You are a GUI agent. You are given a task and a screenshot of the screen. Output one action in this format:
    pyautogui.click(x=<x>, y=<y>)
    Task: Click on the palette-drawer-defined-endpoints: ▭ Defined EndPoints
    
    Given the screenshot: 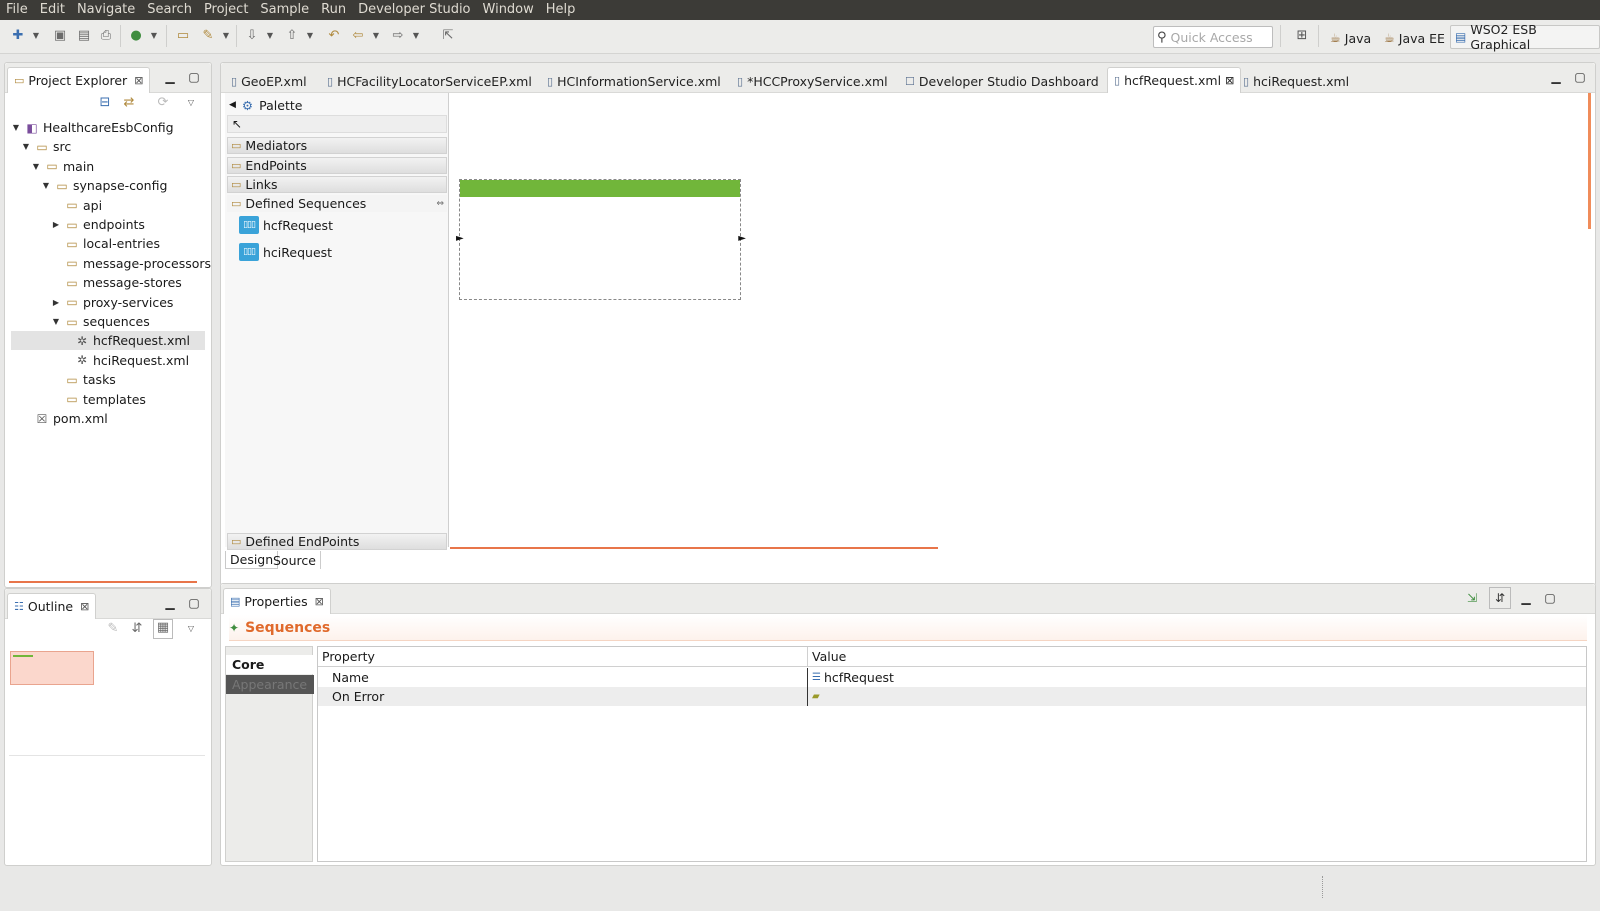 What is the action you would take?
    pyautogui.click(x=337, y=541)
    